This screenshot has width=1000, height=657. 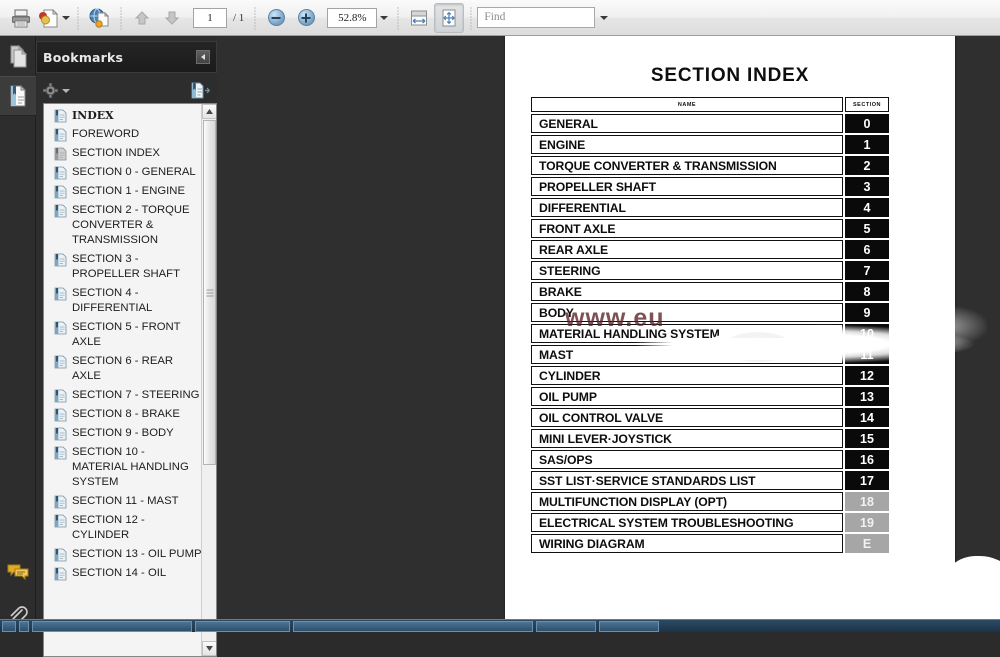 I want to click on row-name-cell: MATERIAL HANDLING SYSTEM, so click(x=687, y=333).